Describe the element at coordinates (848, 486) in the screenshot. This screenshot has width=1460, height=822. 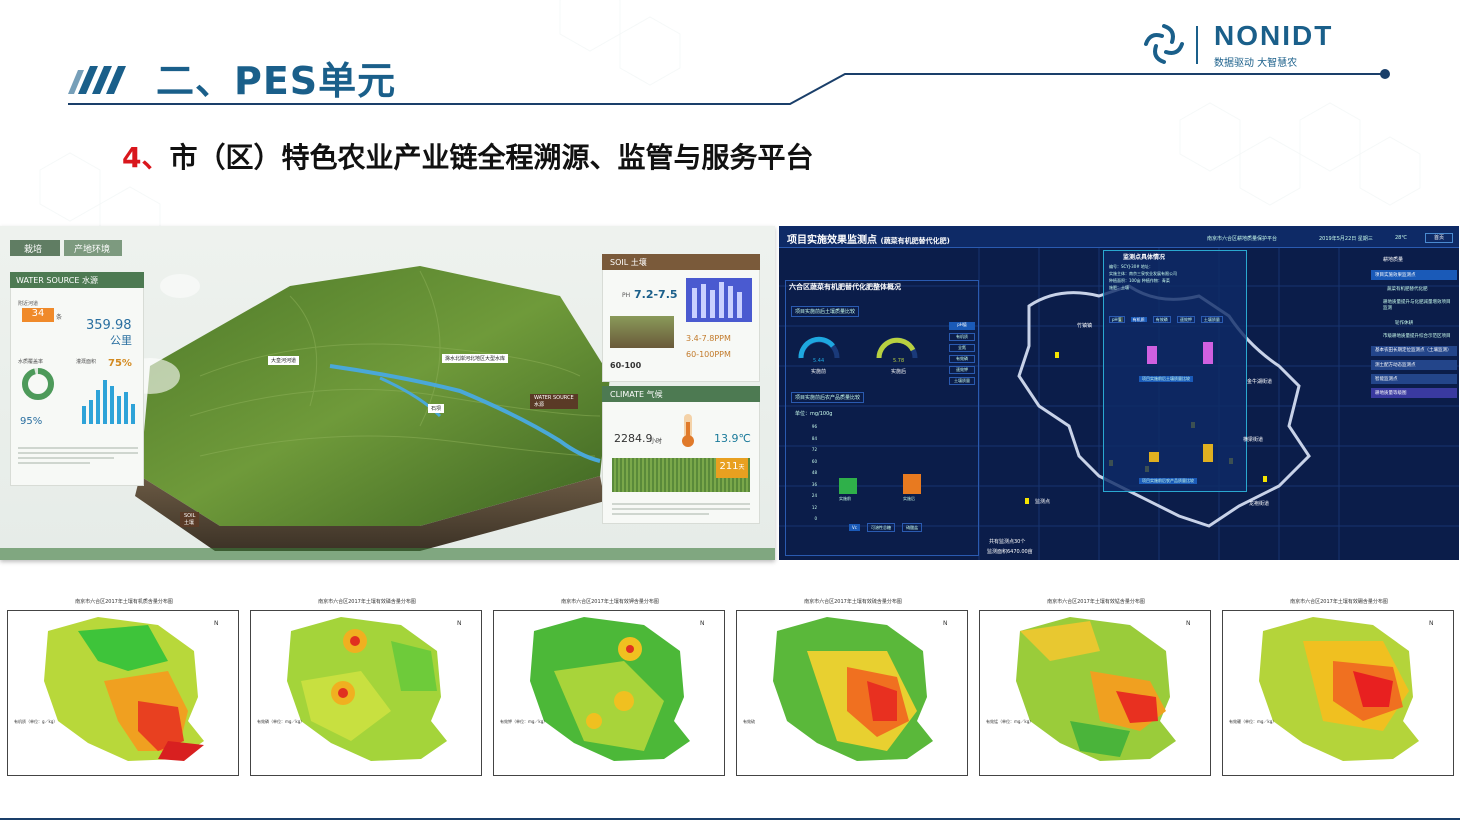
I see `compare2-bar-before` at that location.